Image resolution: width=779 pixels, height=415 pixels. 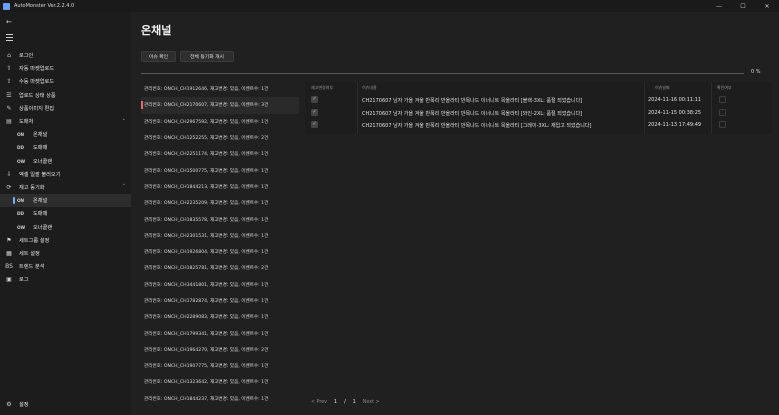 I want to click on sidebar-item: ⌂ 로그인, so click(x=65, y=55).